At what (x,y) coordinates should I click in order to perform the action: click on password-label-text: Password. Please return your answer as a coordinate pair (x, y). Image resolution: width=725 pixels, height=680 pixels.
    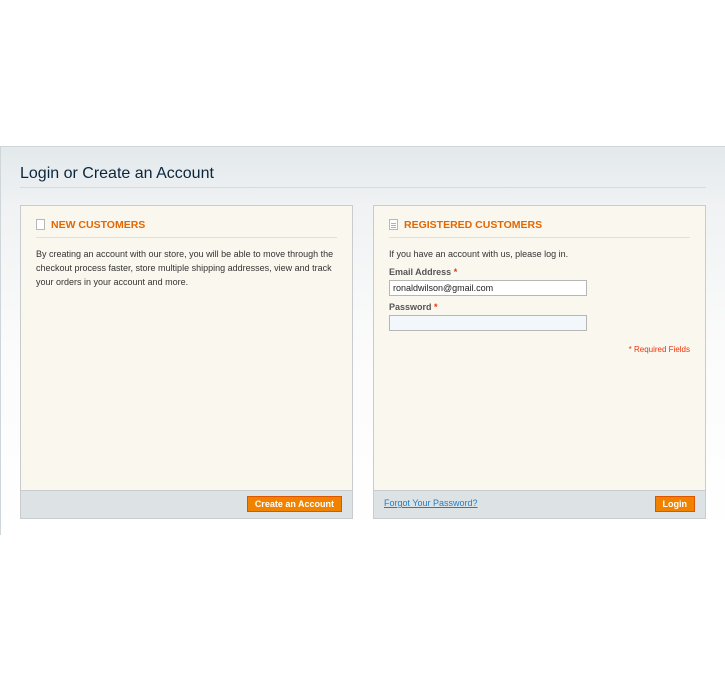
    Looking at the image, I should click on (410, 307).